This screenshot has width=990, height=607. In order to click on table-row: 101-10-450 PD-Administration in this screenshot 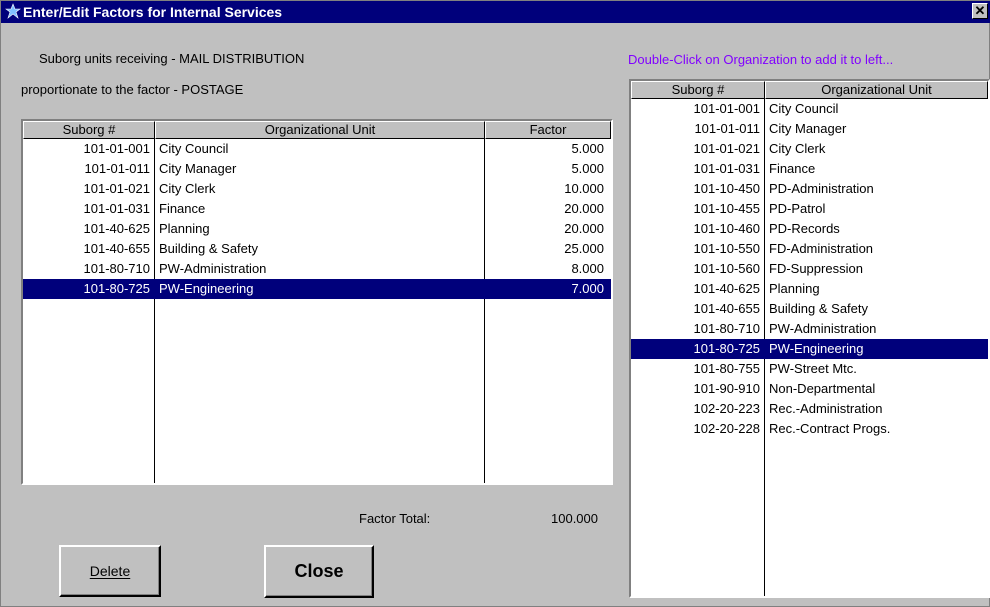, I will do `click(809, 189)`.